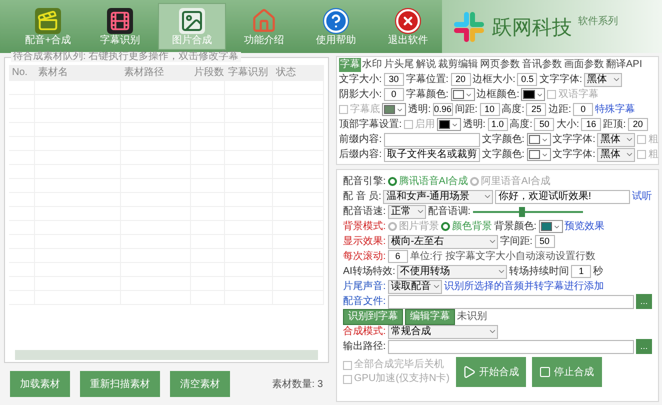 Image resolution: width=662 pixels, height=405 pixels. What do you see at coordinates (498, 124) in the screenshot?
I see `number-field: 1.0` at bounding box center [498, 124].